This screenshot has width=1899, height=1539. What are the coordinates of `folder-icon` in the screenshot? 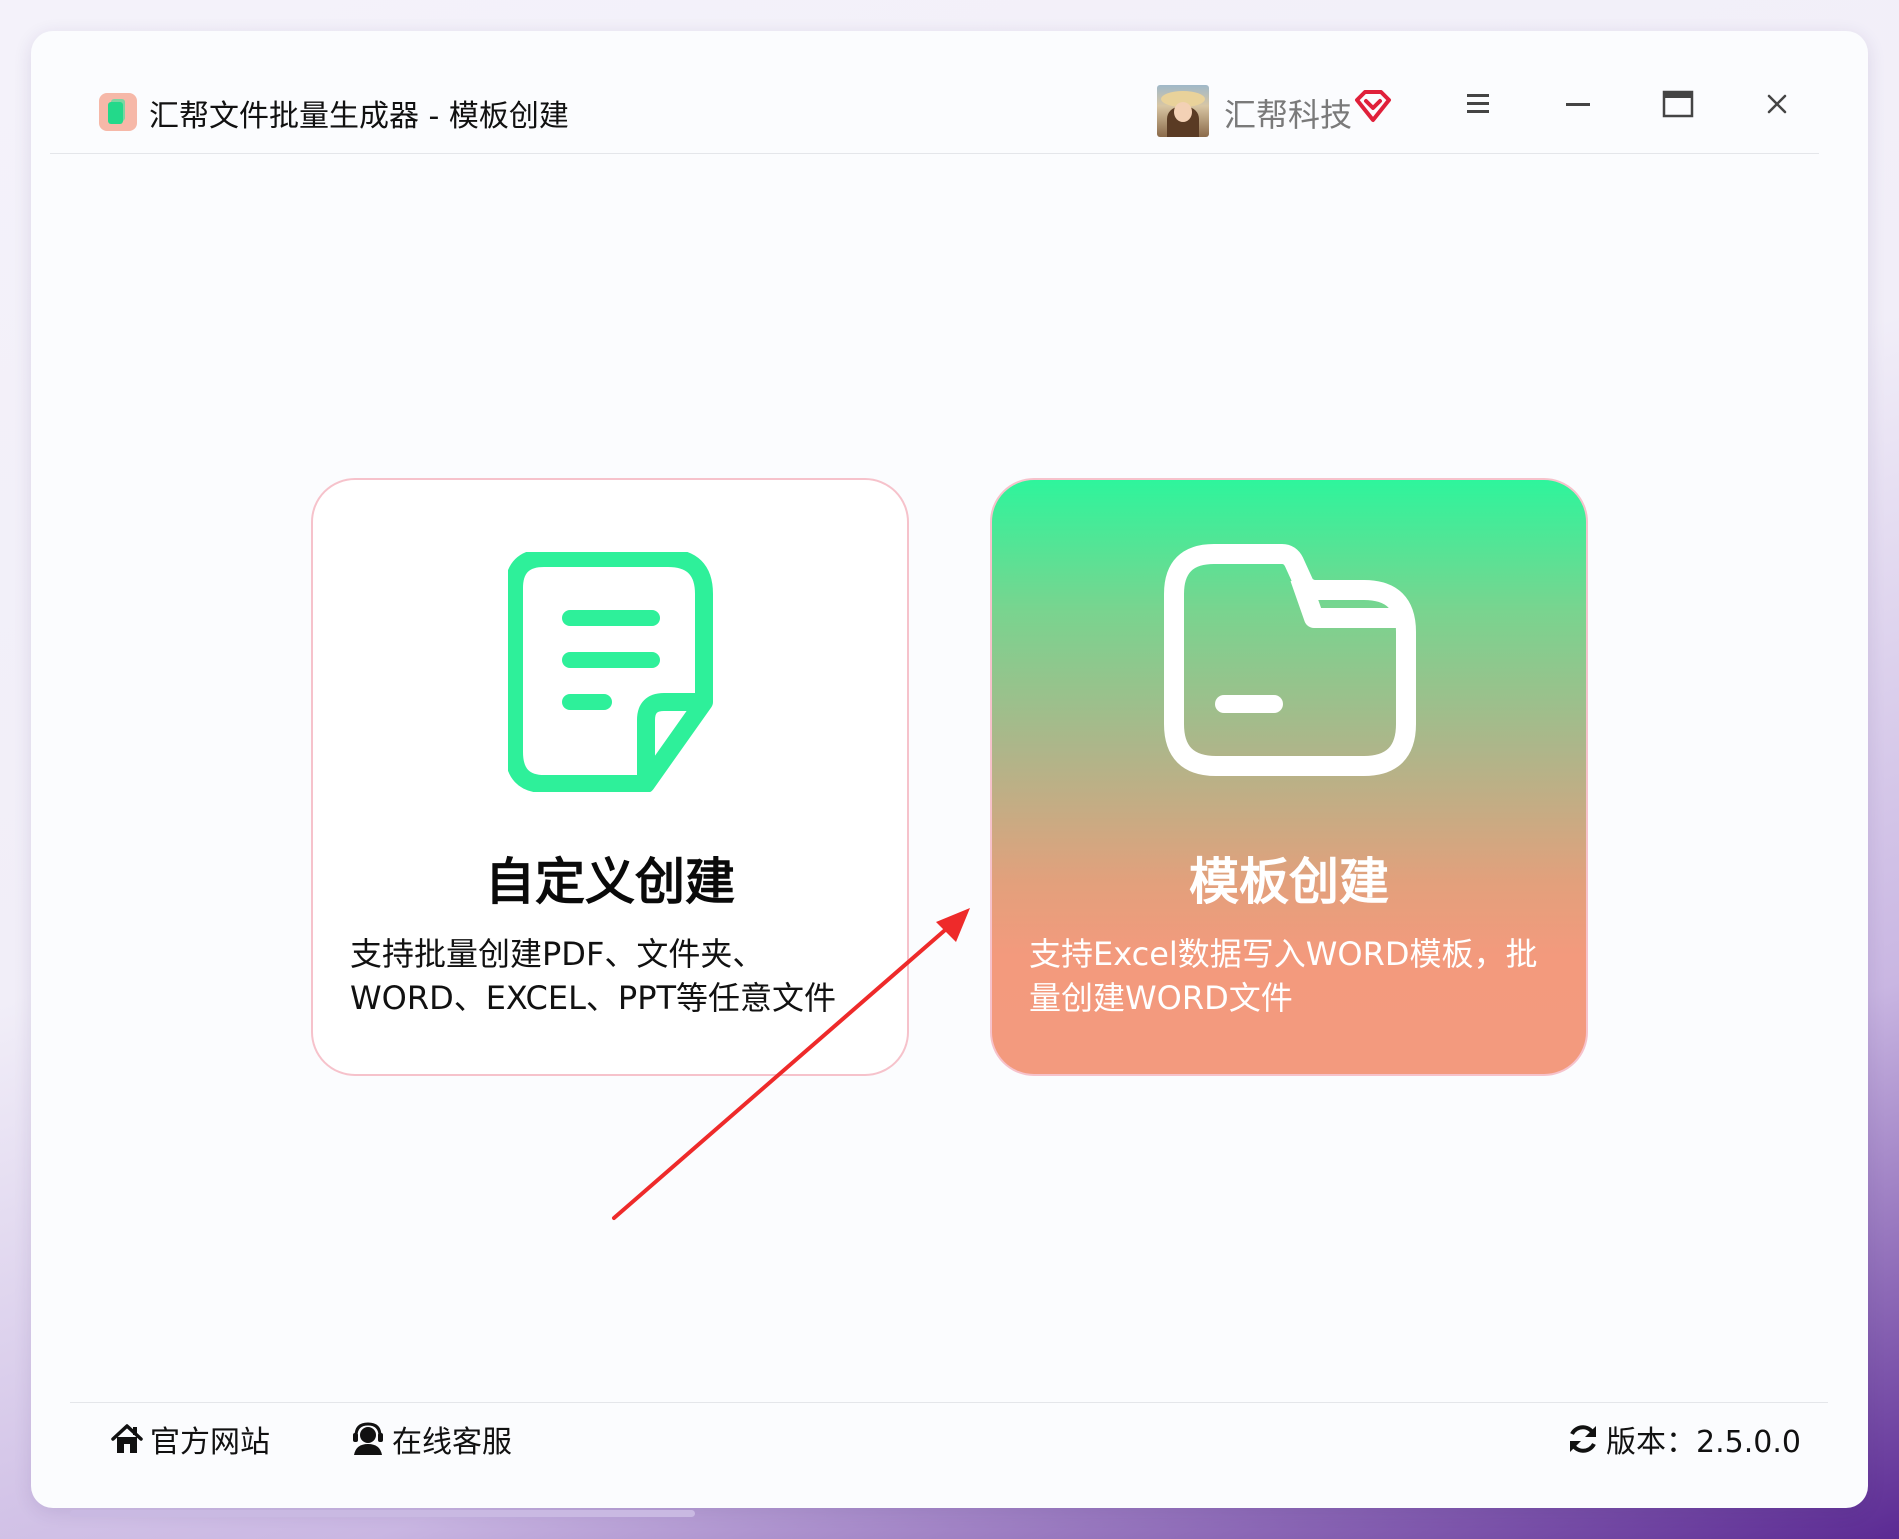 It's located at (1290, 660).